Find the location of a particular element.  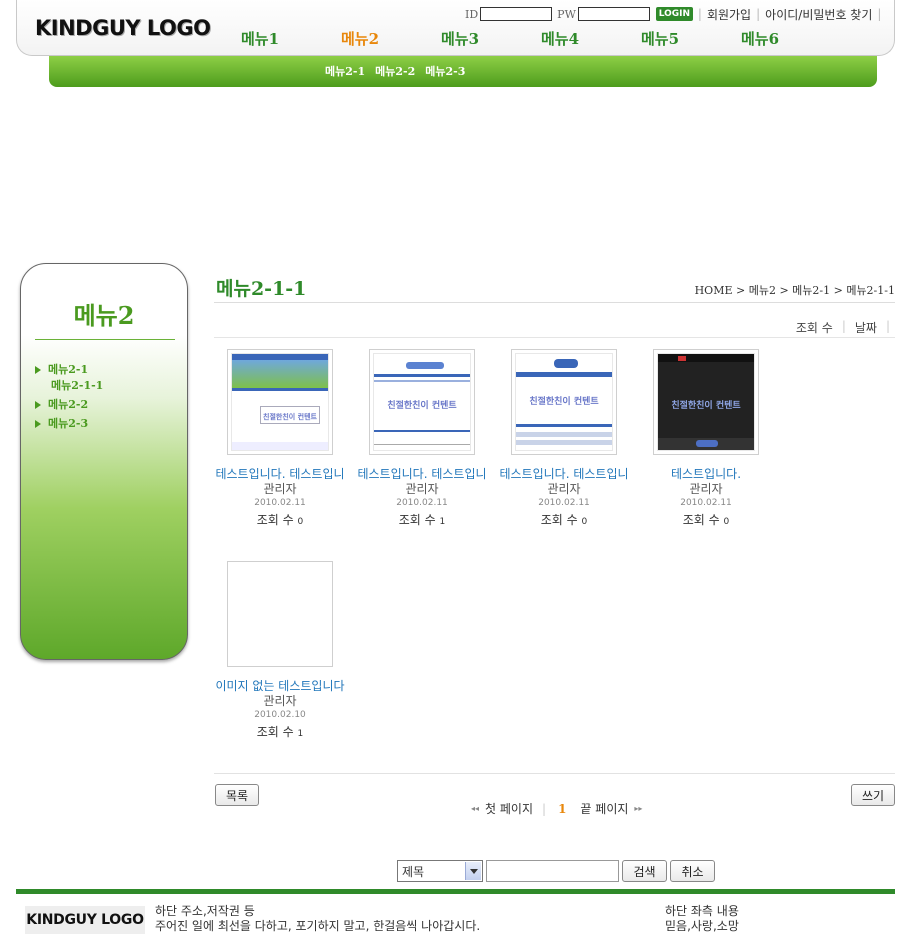

sidebar-item-label: 메뉴2-1 is located at coordinates (68, 369).